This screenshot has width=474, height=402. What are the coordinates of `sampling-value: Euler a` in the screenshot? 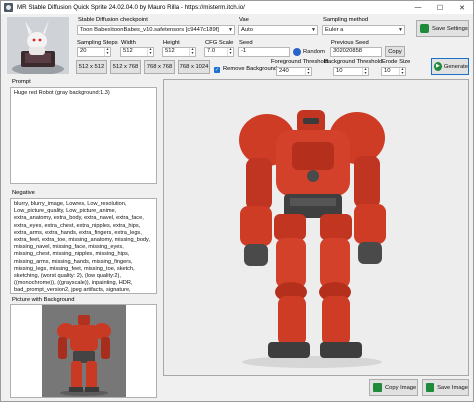 It's located at (334, 30).